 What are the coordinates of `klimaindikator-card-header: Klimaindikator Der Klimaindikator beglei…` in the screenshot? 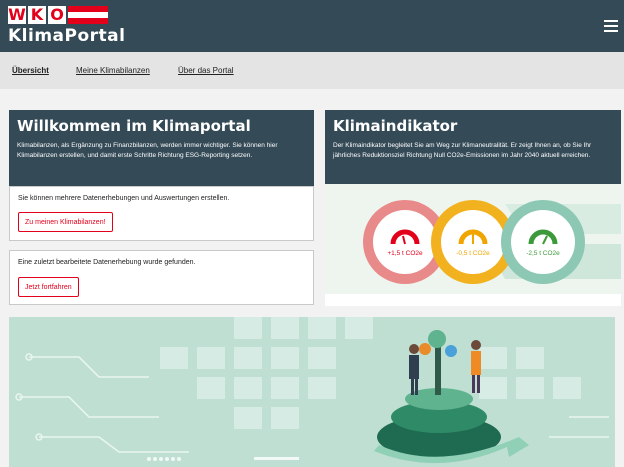 It's located at (473, 147).